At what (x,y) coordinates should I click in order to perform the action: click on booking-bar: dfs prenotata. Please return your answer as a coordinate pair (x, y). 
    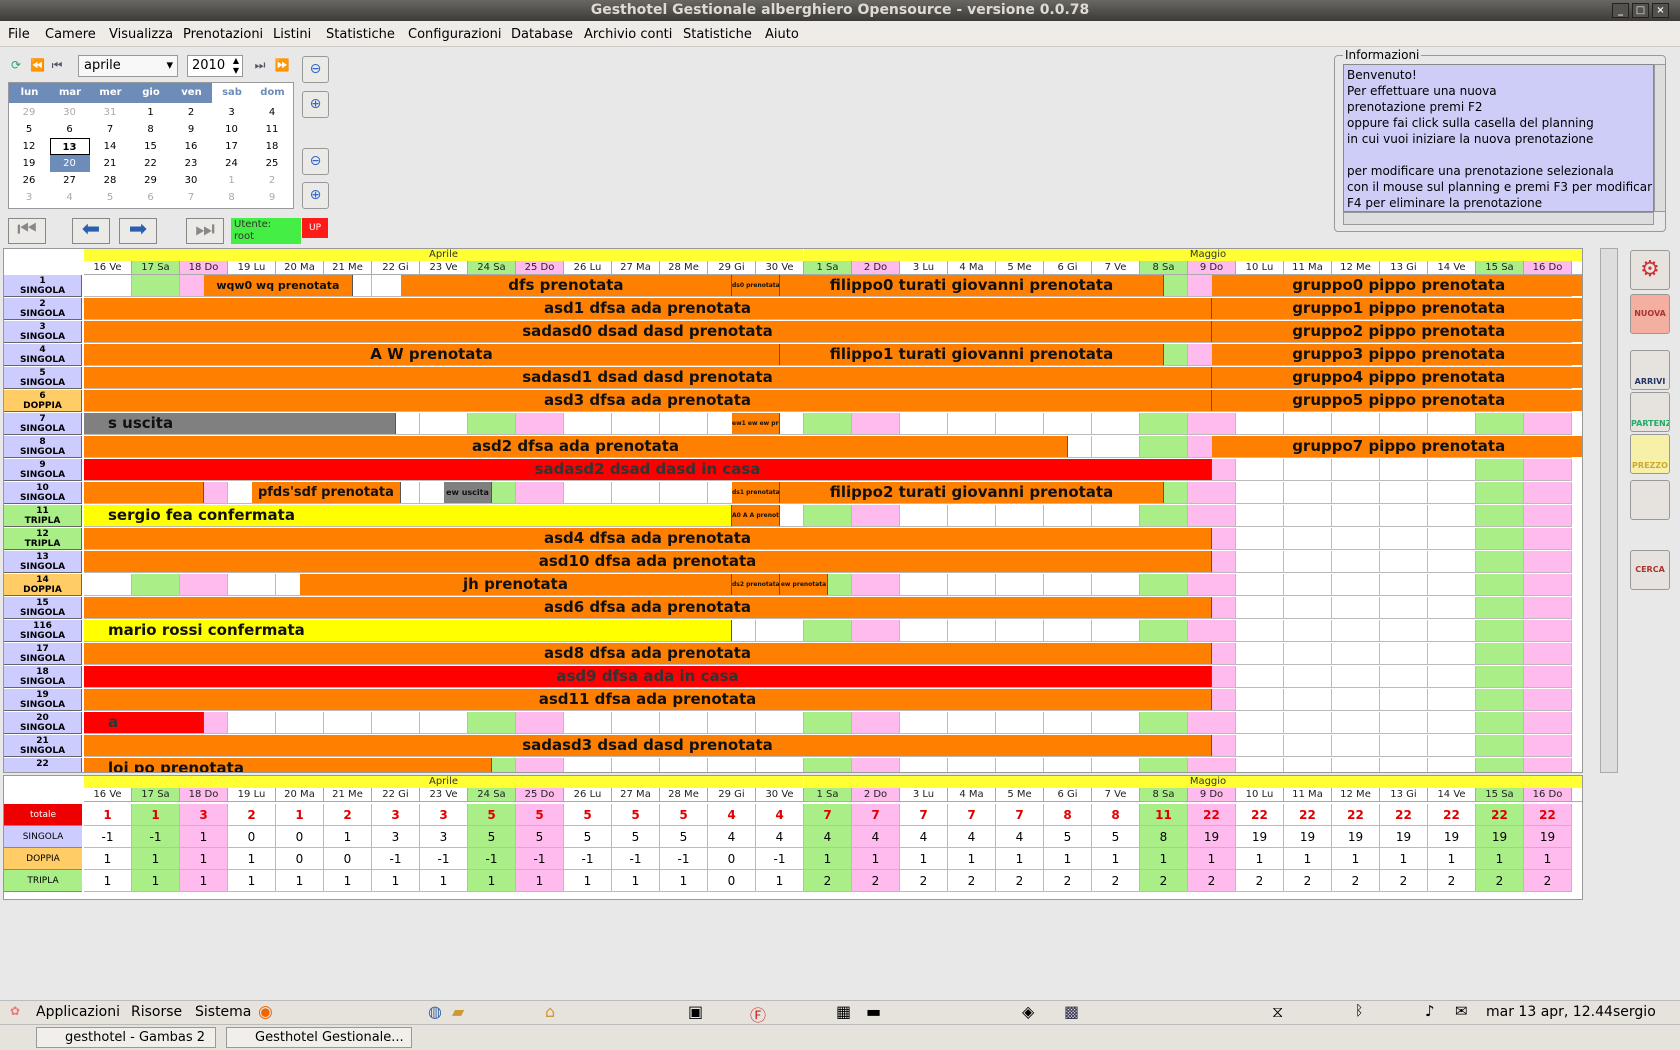
    Looking at the image, I should click on (566, 285).